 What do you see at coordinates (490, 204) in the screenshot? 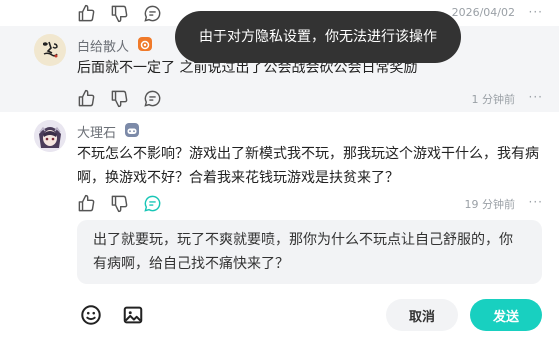
I see `comment-time: 19 分钟前` at bounding box center [490, 204].